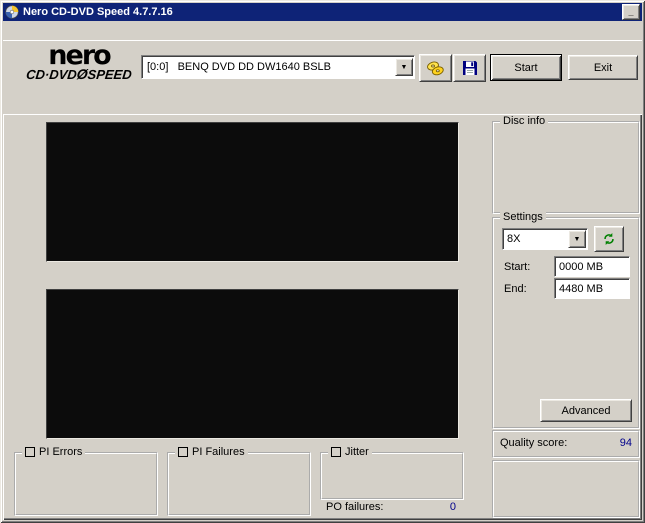  Describe the element at coordinates (592, 266) in the screenshot. I see `start-field: 0000 MB` at that location.